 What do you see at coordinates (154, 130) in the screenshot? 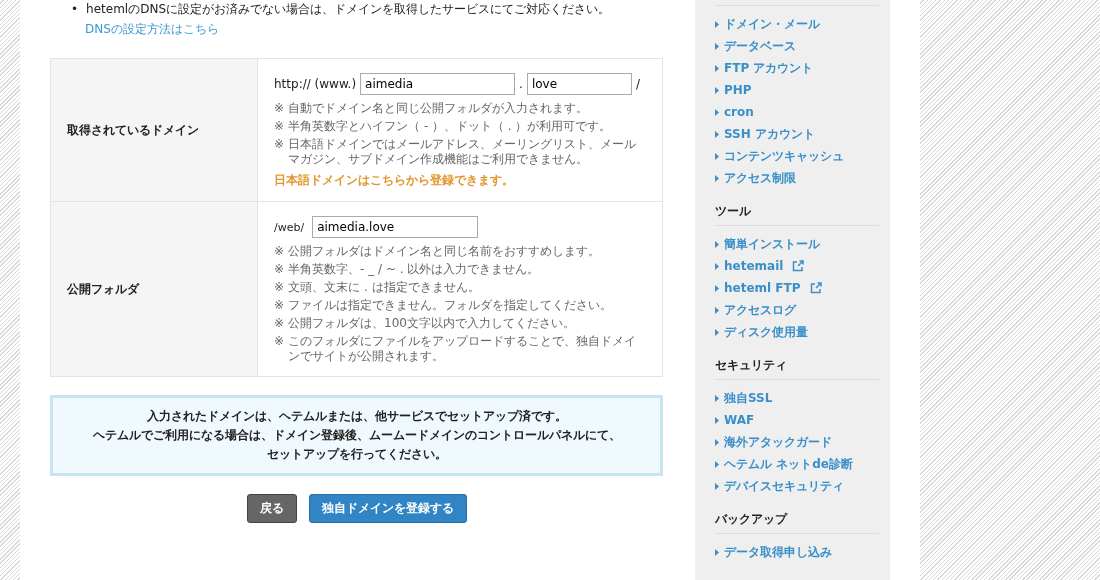
I see `row-label: 取得されているドメイン` at bounding box center [154, 130].